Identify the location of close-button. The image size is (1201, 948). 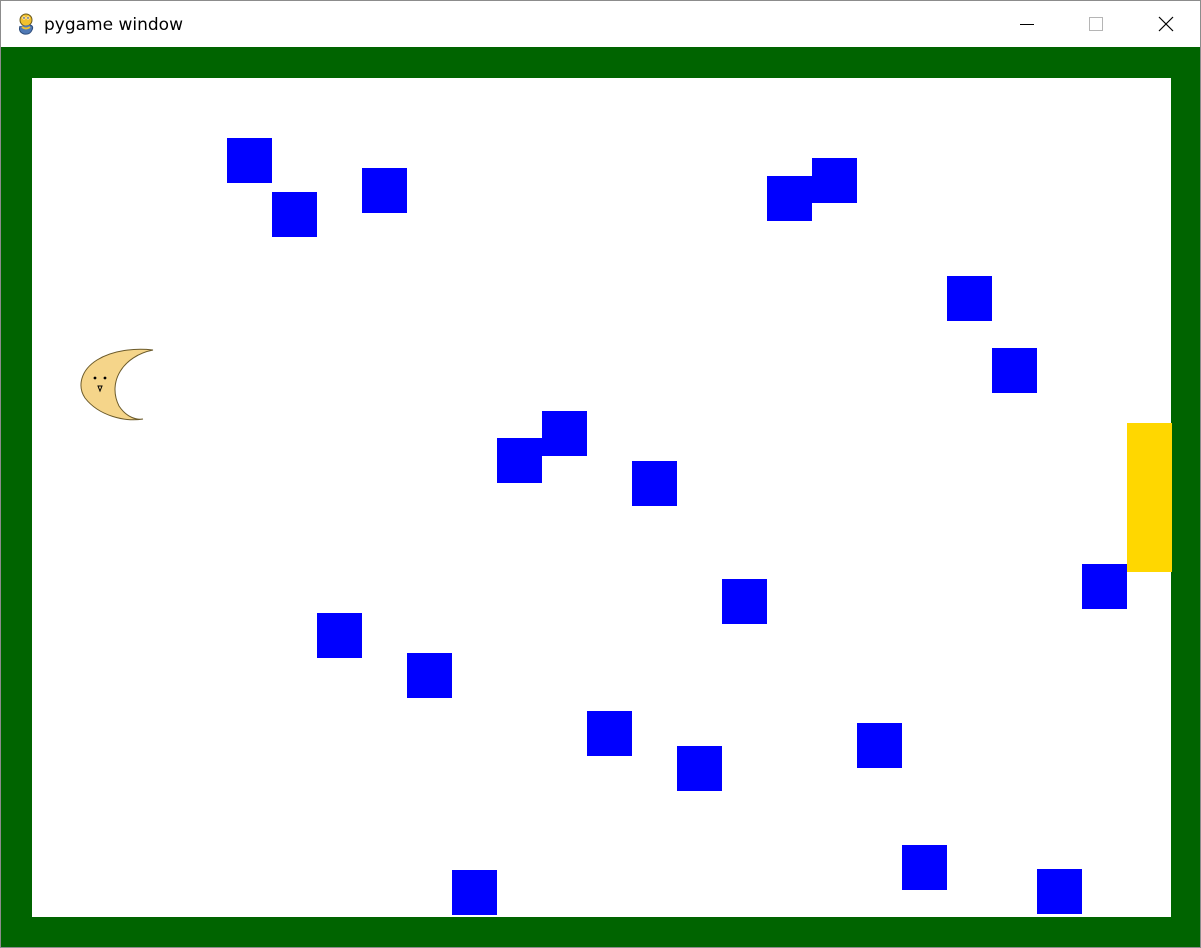
(1166, 24).